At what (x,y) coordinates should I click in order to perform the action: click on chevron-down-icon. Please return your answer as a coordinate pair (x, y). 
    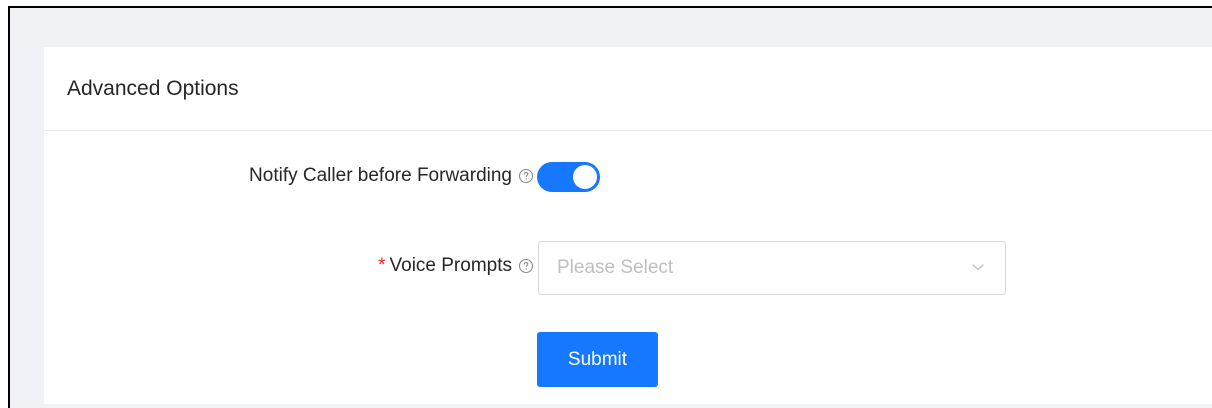
    Looking at the image, I should click on (978, 268).